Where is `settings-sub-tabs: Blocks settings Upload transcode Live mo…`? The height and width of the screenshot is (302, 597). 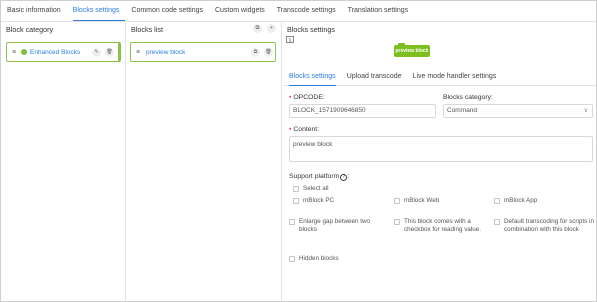
settings-sub-tabs: Blocks settings Upload transcode Live mo… is located at coordinates (439, 77).